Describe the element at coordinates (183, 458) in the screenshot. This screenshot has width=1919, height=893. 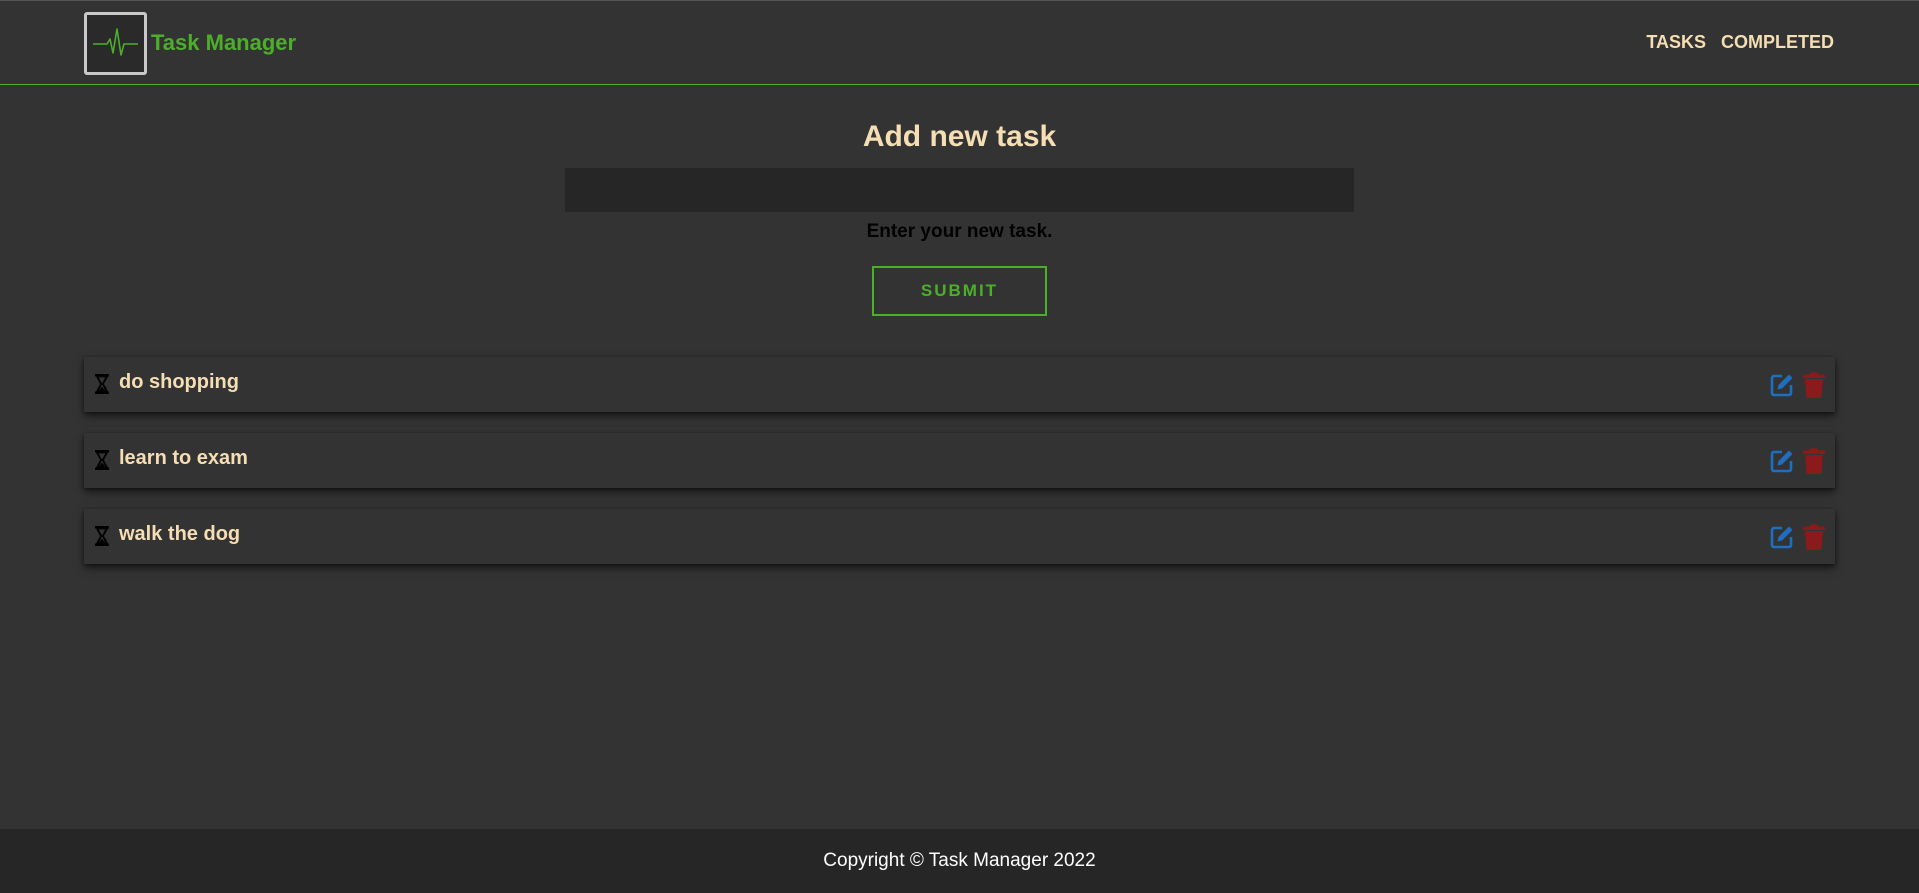
I see `task-text: learn to exam` at that location.